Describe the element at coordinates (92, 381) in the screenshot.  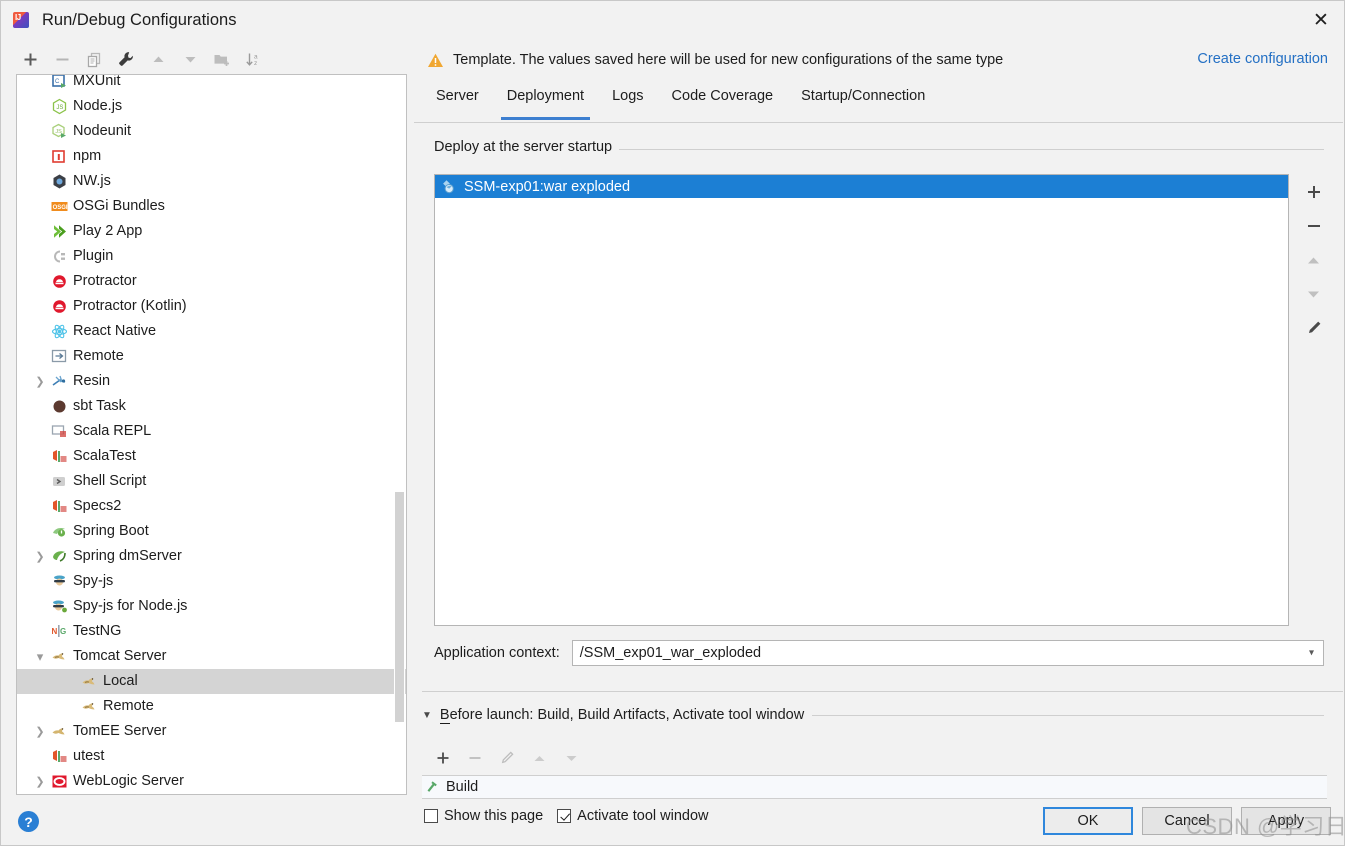
I see `tree-item-label: Resin` at that location.